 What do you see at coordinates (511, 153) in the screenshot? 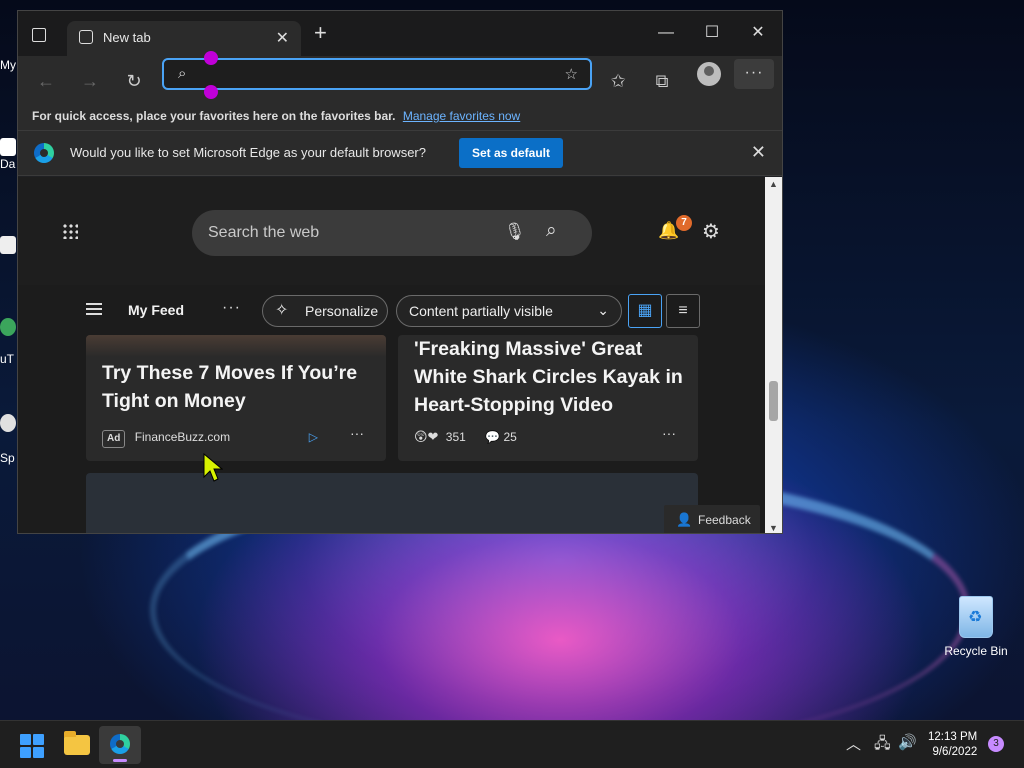
I see `set-as-default-button: Set as default` at bounding box center [511, 153].